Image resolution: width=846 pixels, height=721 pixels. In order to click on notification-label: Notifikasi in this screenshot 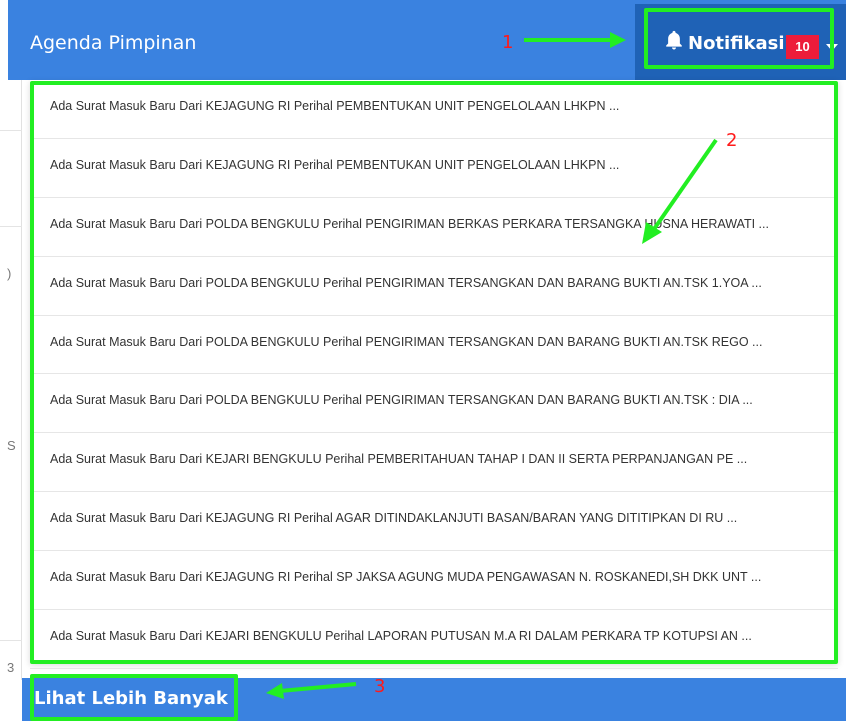, I will do `click(736, 43)`.